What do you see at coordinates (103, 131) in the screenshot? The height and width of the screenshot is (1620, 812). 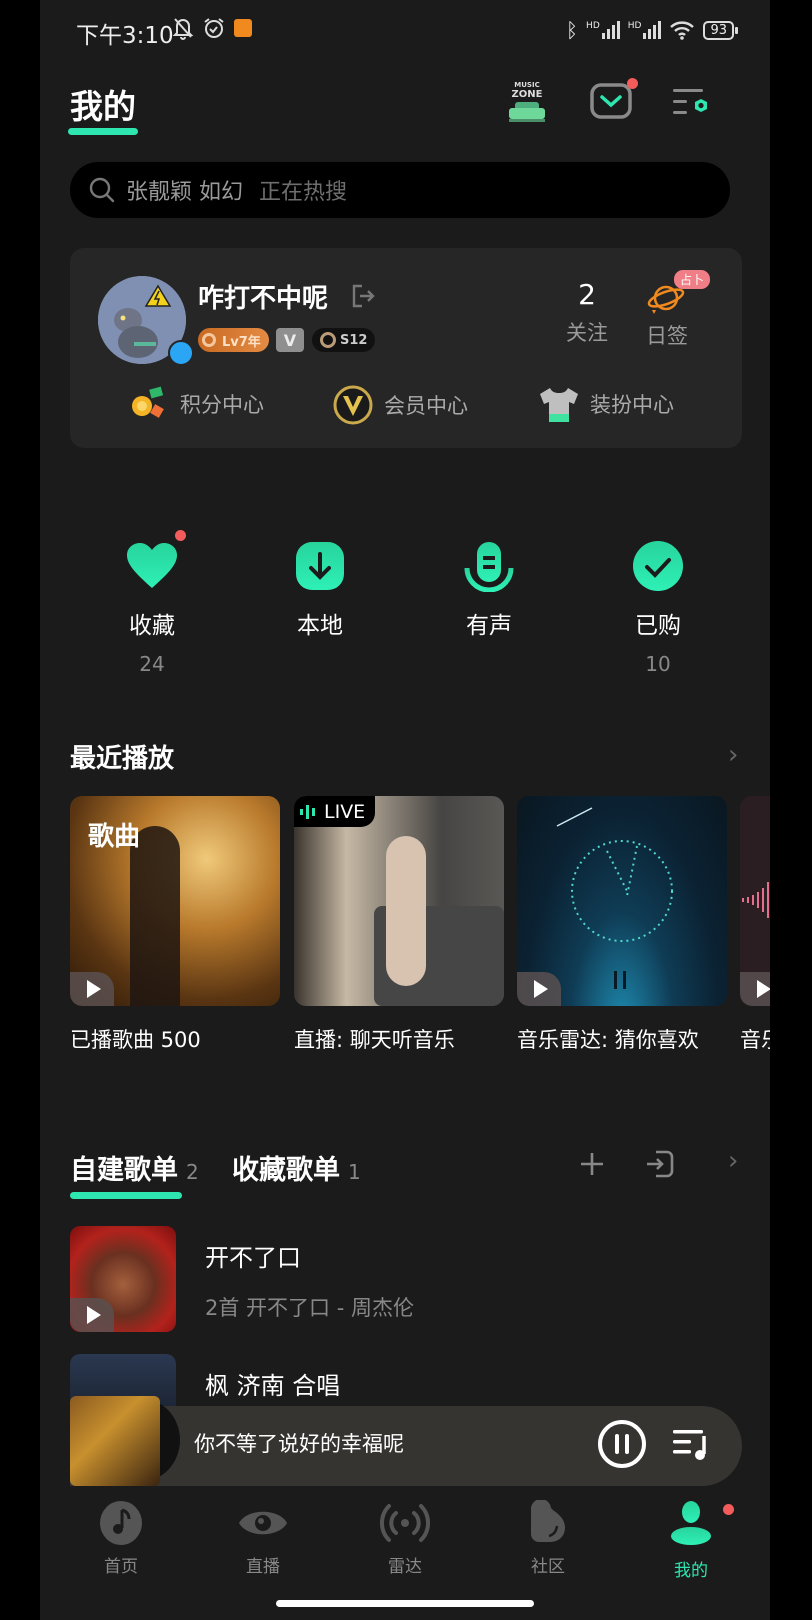 I see `title-underline` at bounding box center [103, 131].